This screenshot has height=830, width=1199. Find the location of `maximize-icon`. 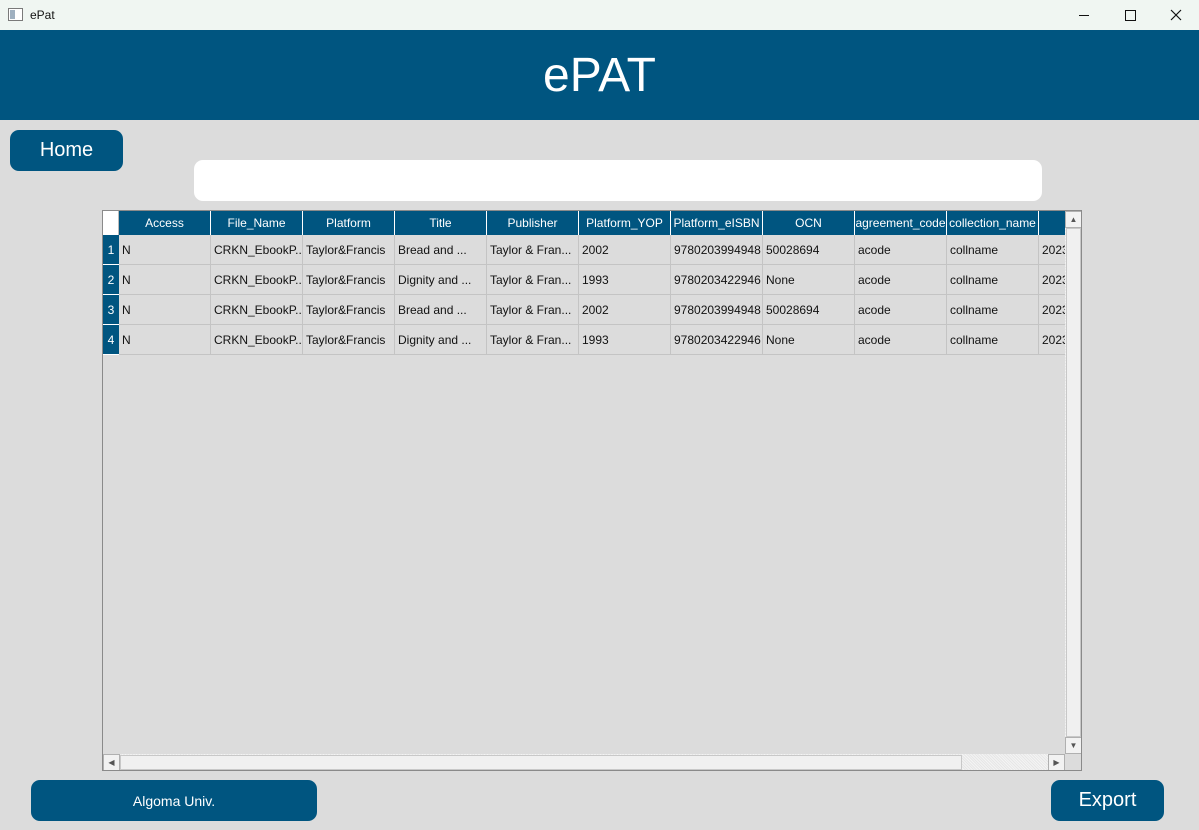

maximize-icon is located at coordinates (1130, 15).